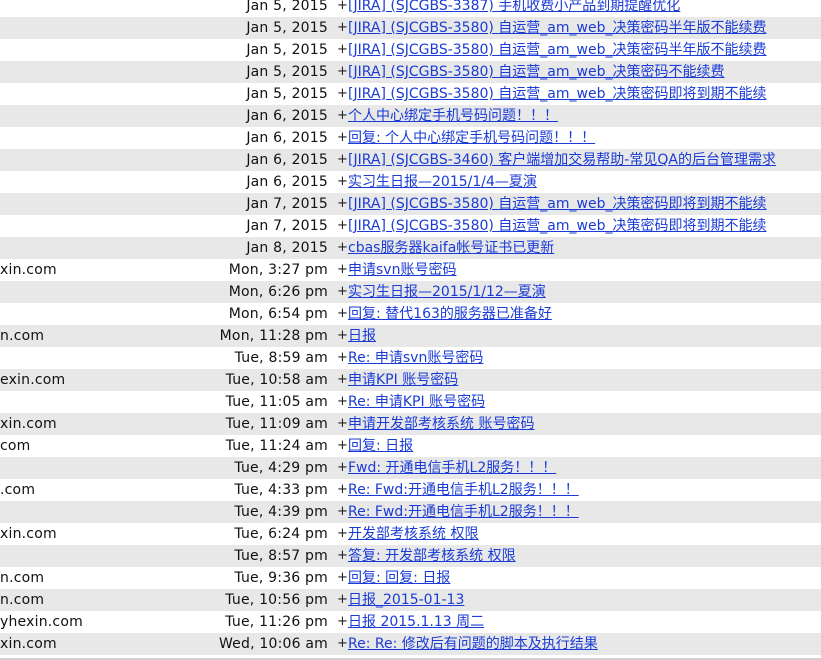 Image resolution: width=821 pixels, height=660 pixels. Describe the element at coordinates (281, 556) in the screenshot. I see `message-date: Tue, 8:57 pm` at that location.